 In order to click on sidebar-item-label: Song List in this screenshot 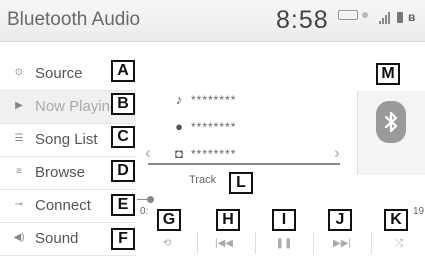, I will do `click(66, 139)`.